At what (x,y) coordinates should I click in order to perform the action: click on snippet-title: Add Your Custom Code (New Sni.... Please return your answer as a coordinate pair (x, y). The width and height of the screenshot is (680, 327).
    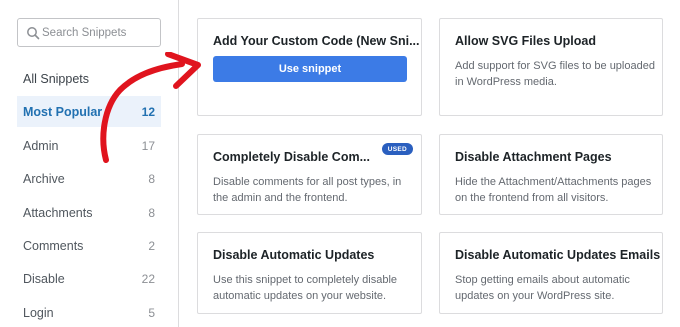
    Looking at the image, I should click on (316, 41).